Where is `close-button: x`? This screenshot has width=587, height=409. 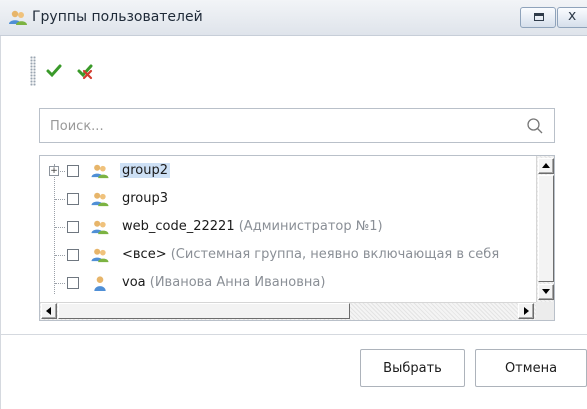 close-button: x is located at coordinates (572, 17).